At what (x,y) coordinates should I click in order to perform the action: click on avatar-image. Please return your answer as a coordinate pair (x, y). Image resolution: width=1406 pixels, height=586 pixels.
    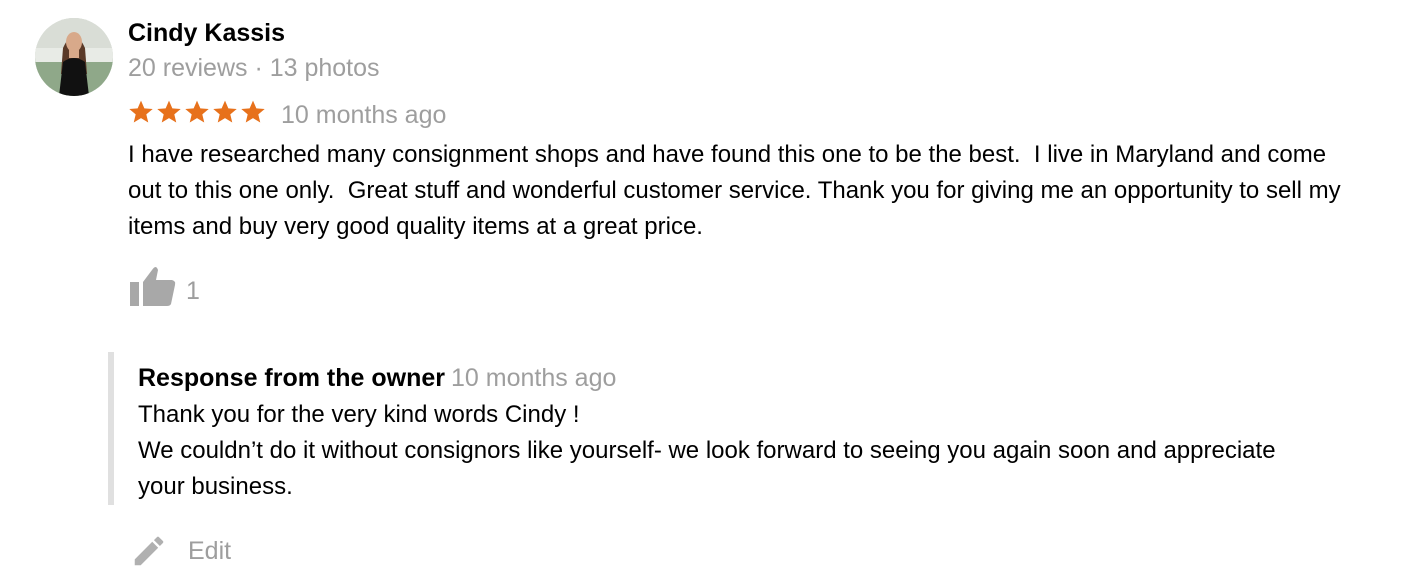
    Looking at the image, I should click on (74, 57).